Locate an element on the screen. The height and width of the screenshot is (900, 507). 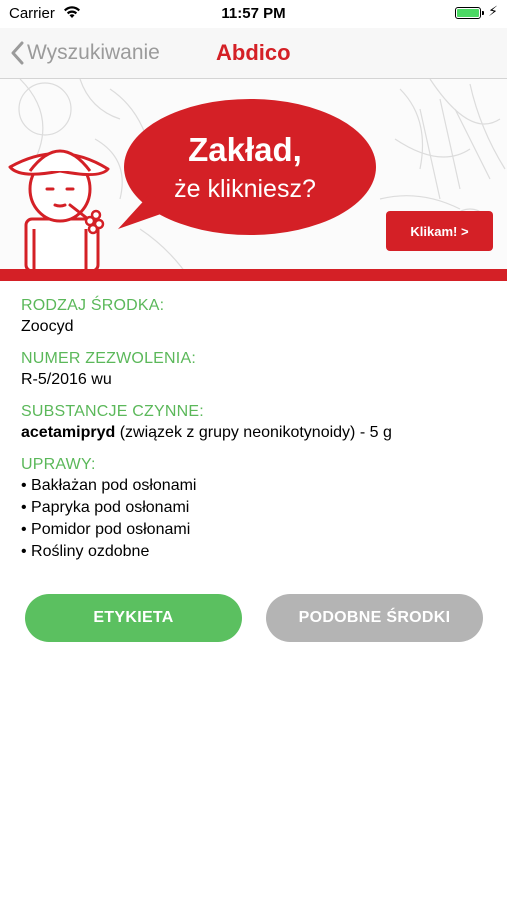
similar-products-button: PODOBNE ŚRODKI is located at coordinates (374, 618).